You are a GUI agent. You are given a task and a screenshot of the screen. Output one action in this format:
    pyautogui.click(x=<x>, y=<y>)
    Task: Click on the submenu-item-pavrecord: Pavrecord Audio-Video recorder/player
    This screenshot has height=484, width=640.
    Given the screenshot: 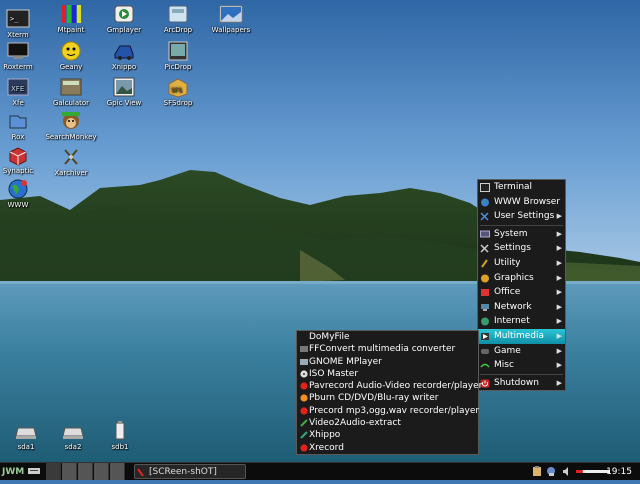 What is the action you would take?
    pyautogui.click(x=389, y=386)
    